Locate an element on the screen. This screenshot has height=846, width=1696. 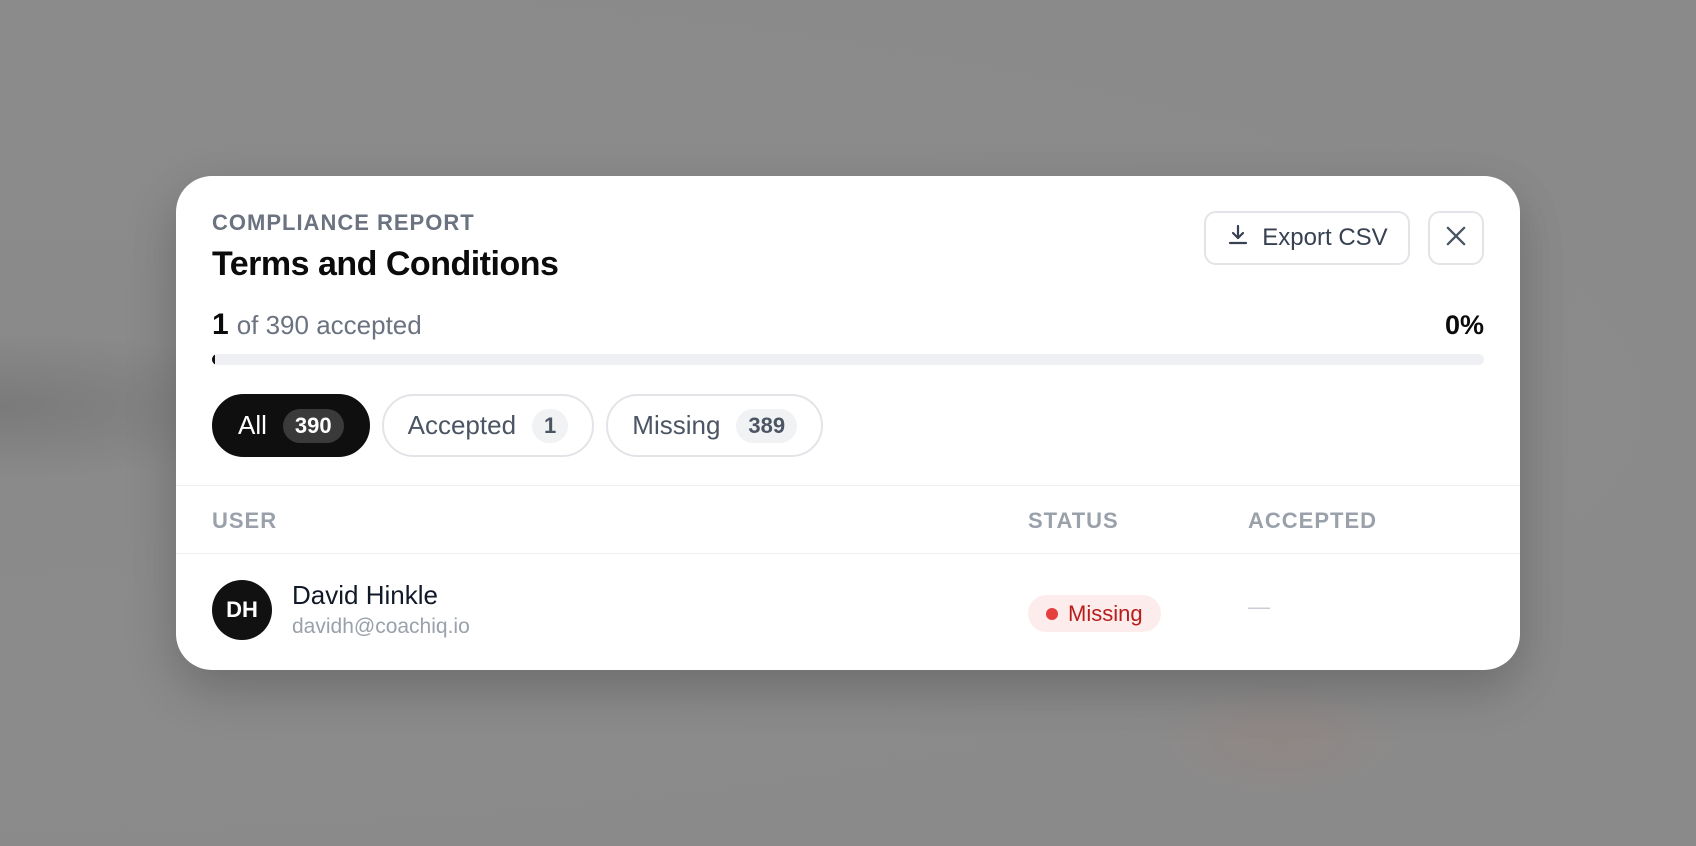
tab-missing-count: 389 is located at coordinates (767, 425).